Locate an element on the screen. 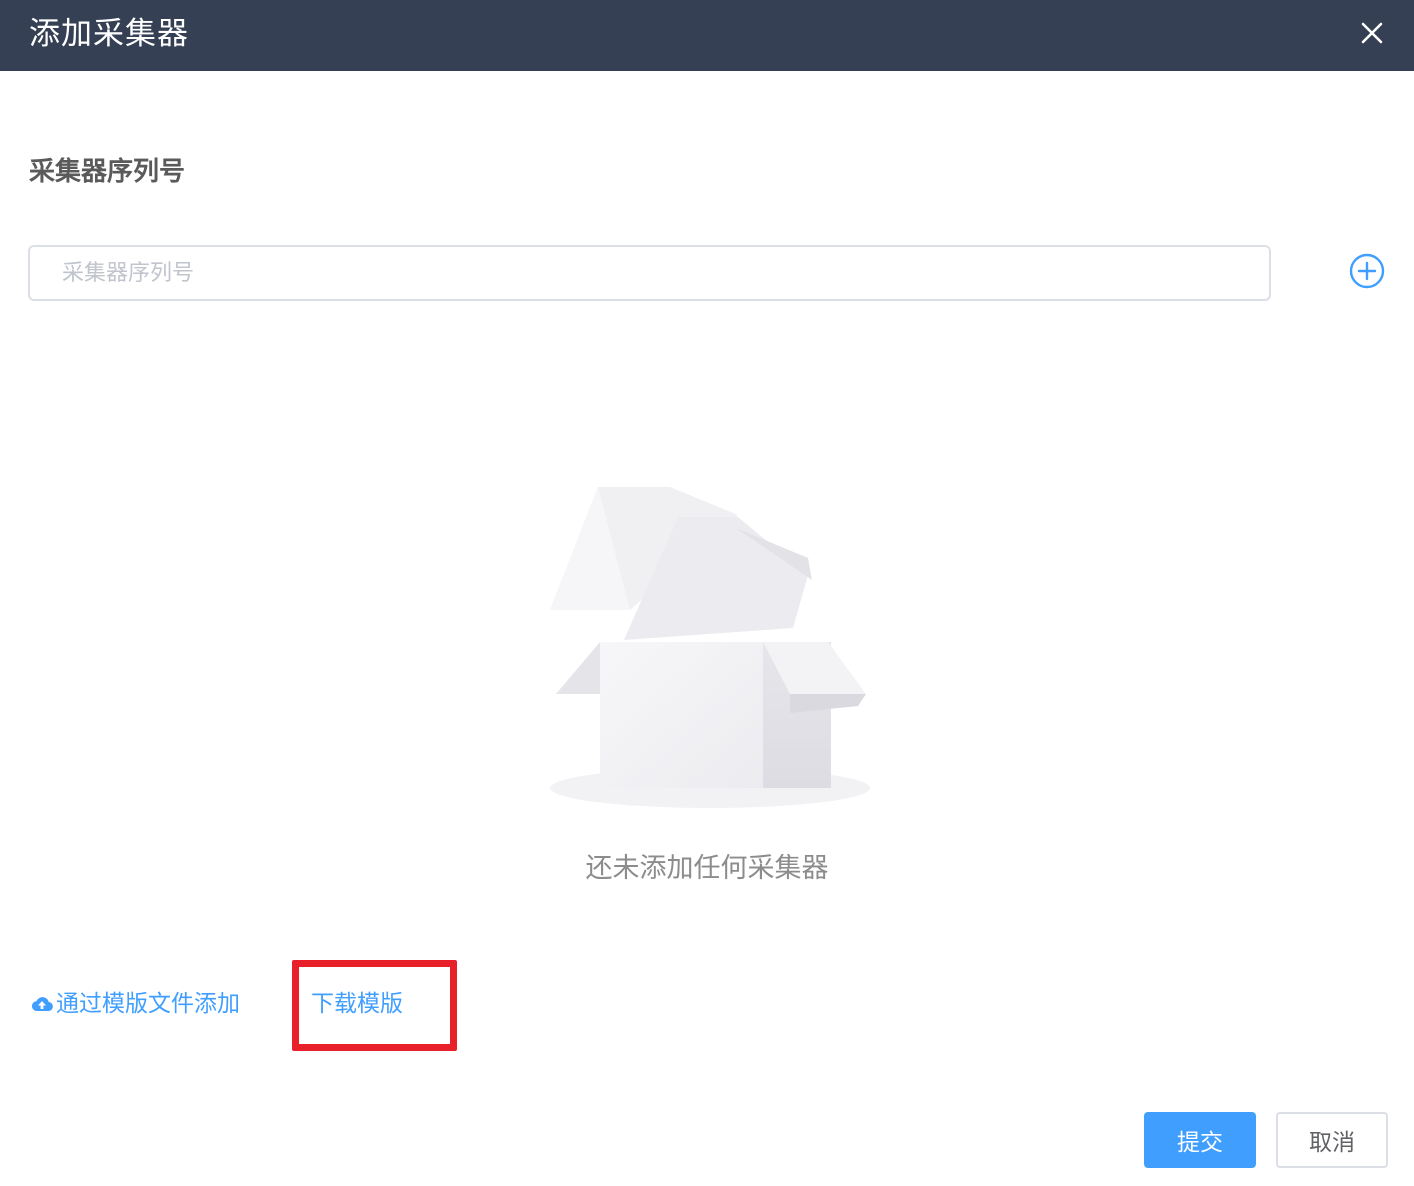 The width and height of the screenshot is (1414, 1186). empty-state-text: 还未添加任何采集器 is located at coordinates (707, 868).